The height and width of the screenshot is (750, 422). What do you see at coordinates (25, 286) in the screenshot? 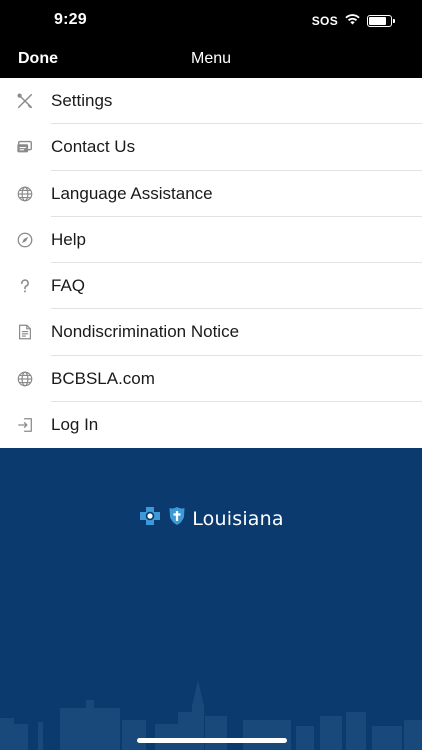
I see `question-icon` at bounding box center [25, 286].